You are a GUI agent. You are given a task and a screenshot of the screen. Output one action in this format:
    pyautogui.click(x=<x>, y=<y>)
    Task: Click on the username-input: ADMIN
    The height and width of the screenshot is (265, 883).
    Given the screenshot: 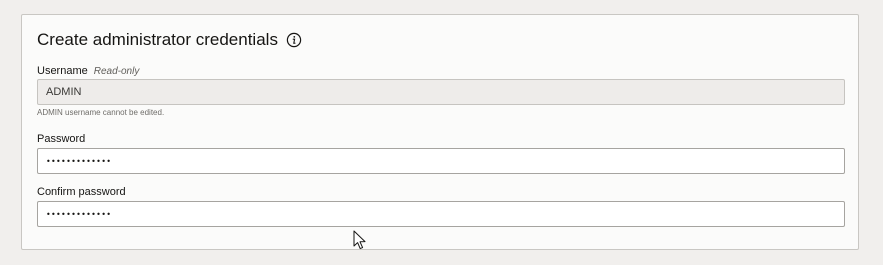 What is the action you would take?
    pyautogui.click(x=441, y=92)
    